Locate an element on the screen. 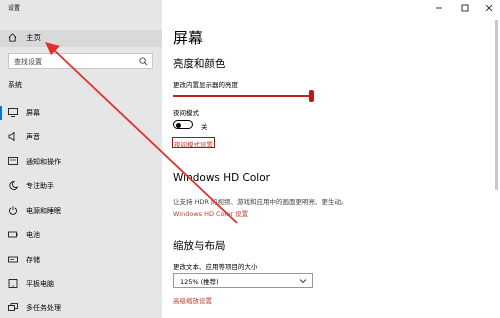  scale-dropdown: 125% (推荐) is located at coordinates (243, 280).